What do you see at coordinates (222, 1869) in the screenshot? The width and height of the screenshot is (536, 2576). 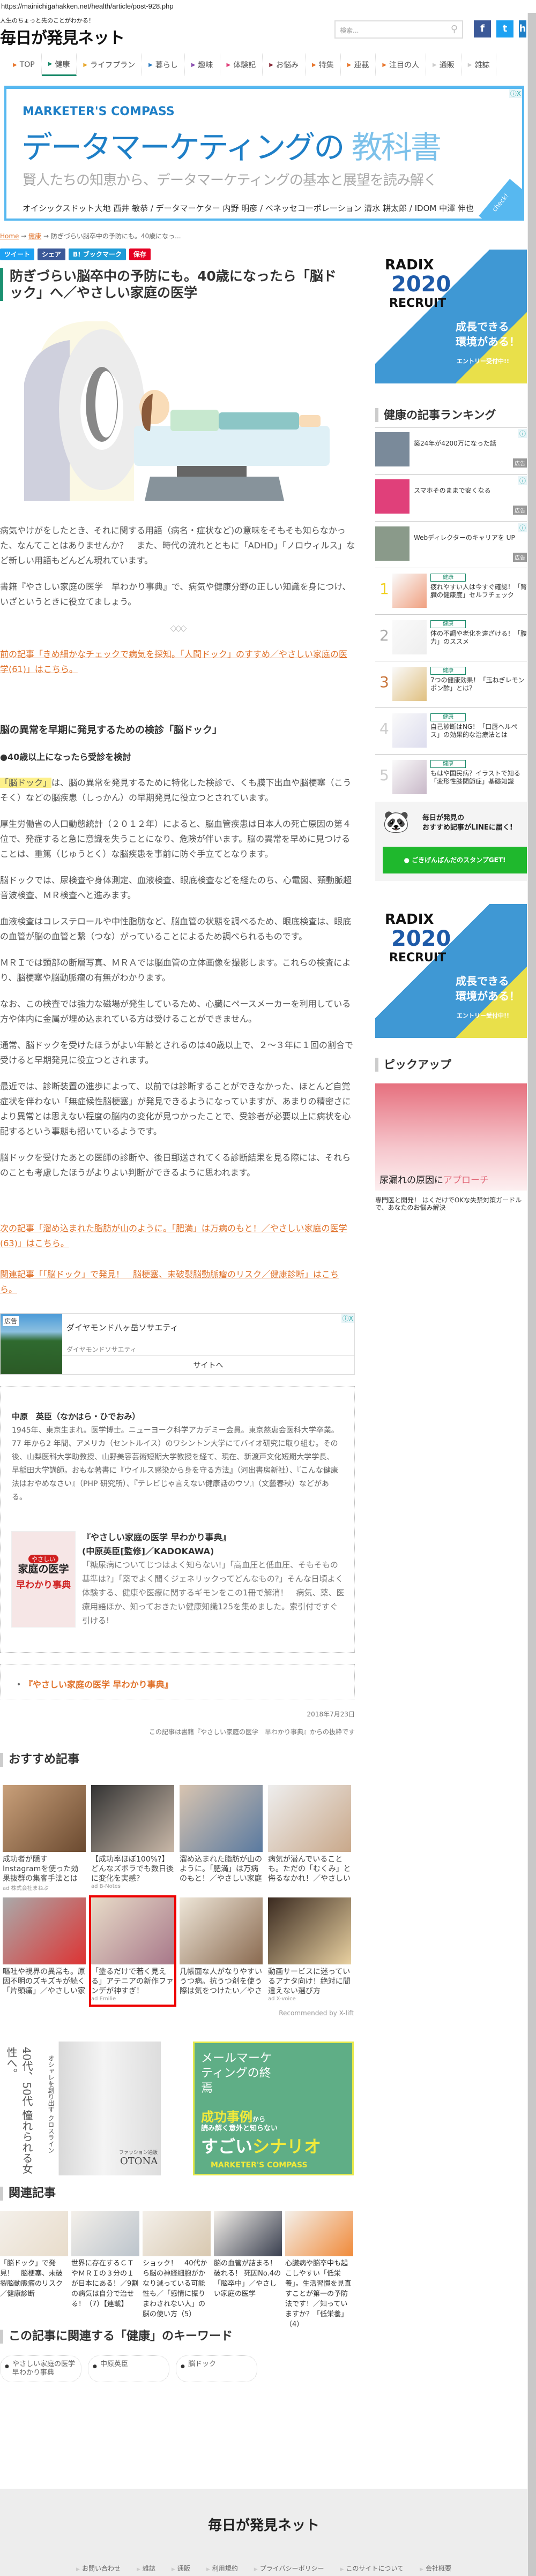 I see `card-title: 溜め込まれた脂肪が山のように。「肥満」は万病のもと！／やさしい家庭` at bounding box center [222, 1869].